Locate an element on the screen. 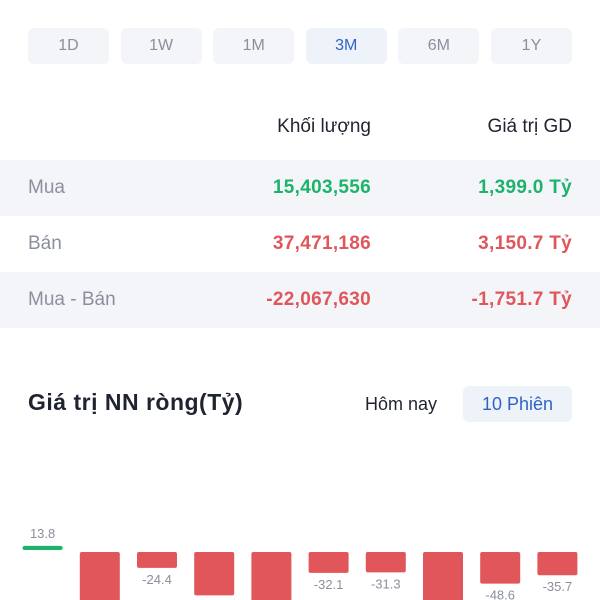 This screenshot has height=600, width=600. trade-row-sell: Bán 37,471,186 3,150.7 Tỷ is located at coordinates (300, 244).